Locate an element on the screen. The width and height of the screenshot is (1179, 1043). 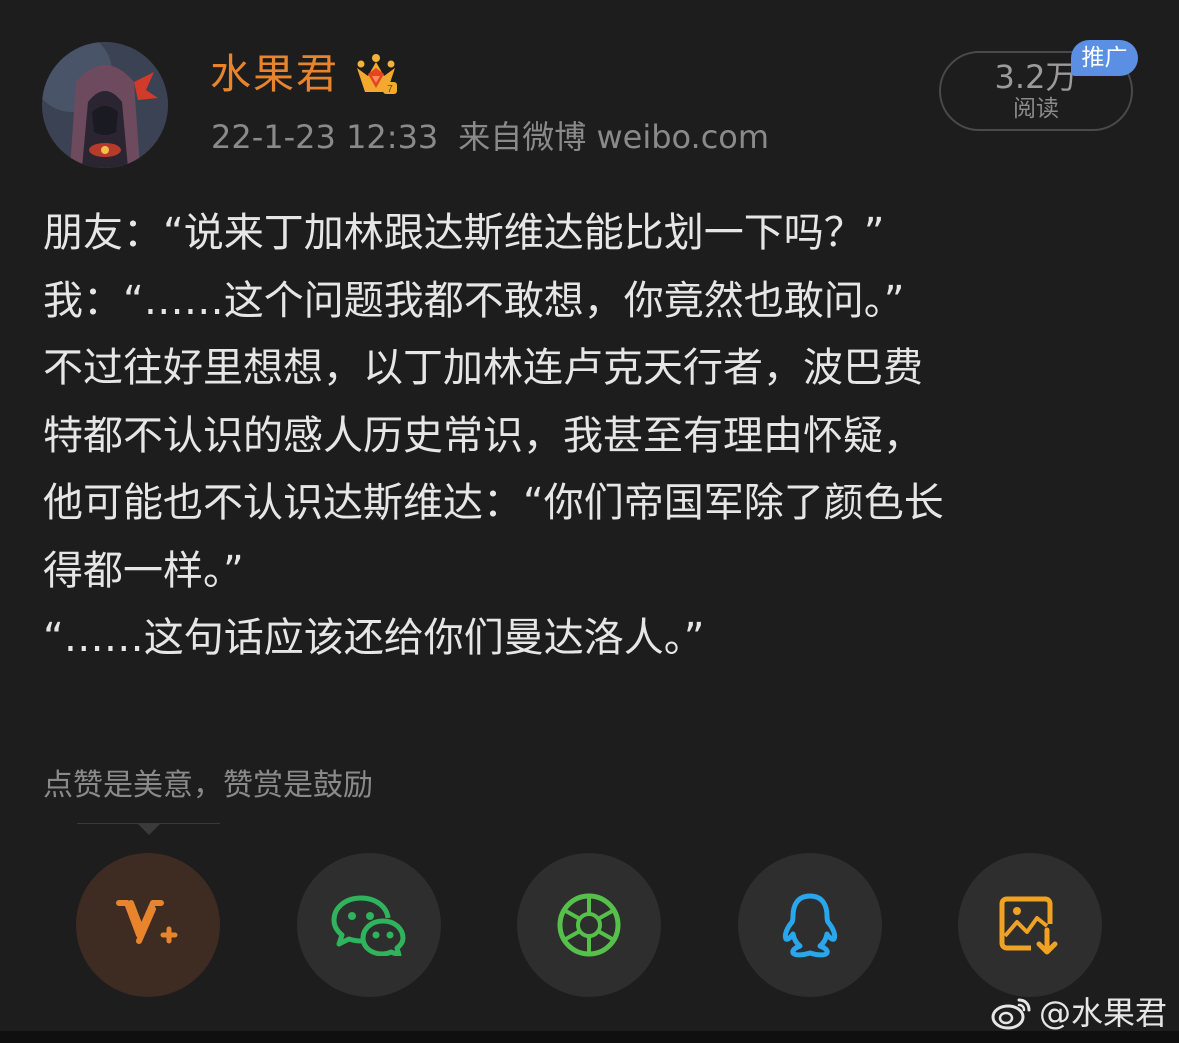
weibo-watermark: @水果君 is located at coordinates (1079, 1013).